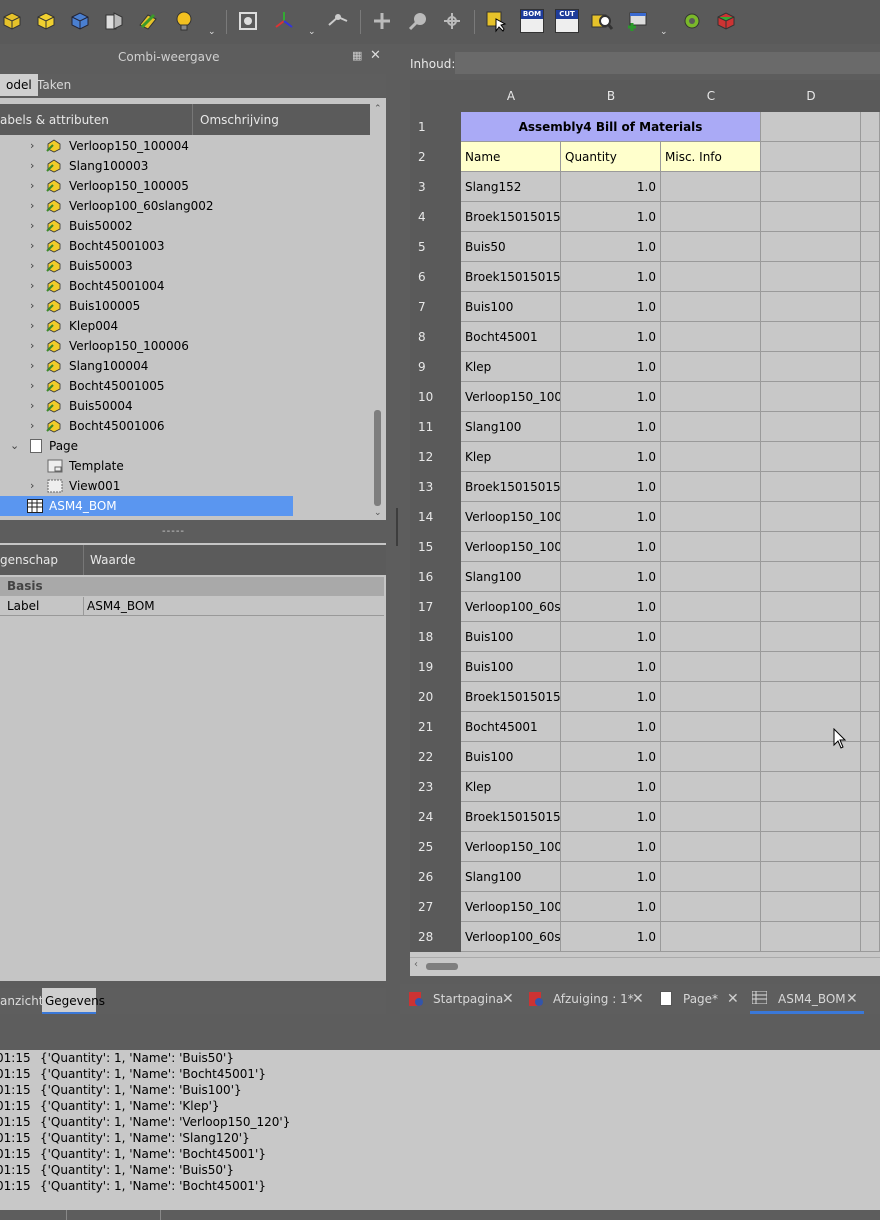 The height and width of the screenshot is (1220, 880). What do you see at coordinates (185, 226) in the screenshot?
I see `tree-item: › Buis50002` at bounding box center [185, 226].